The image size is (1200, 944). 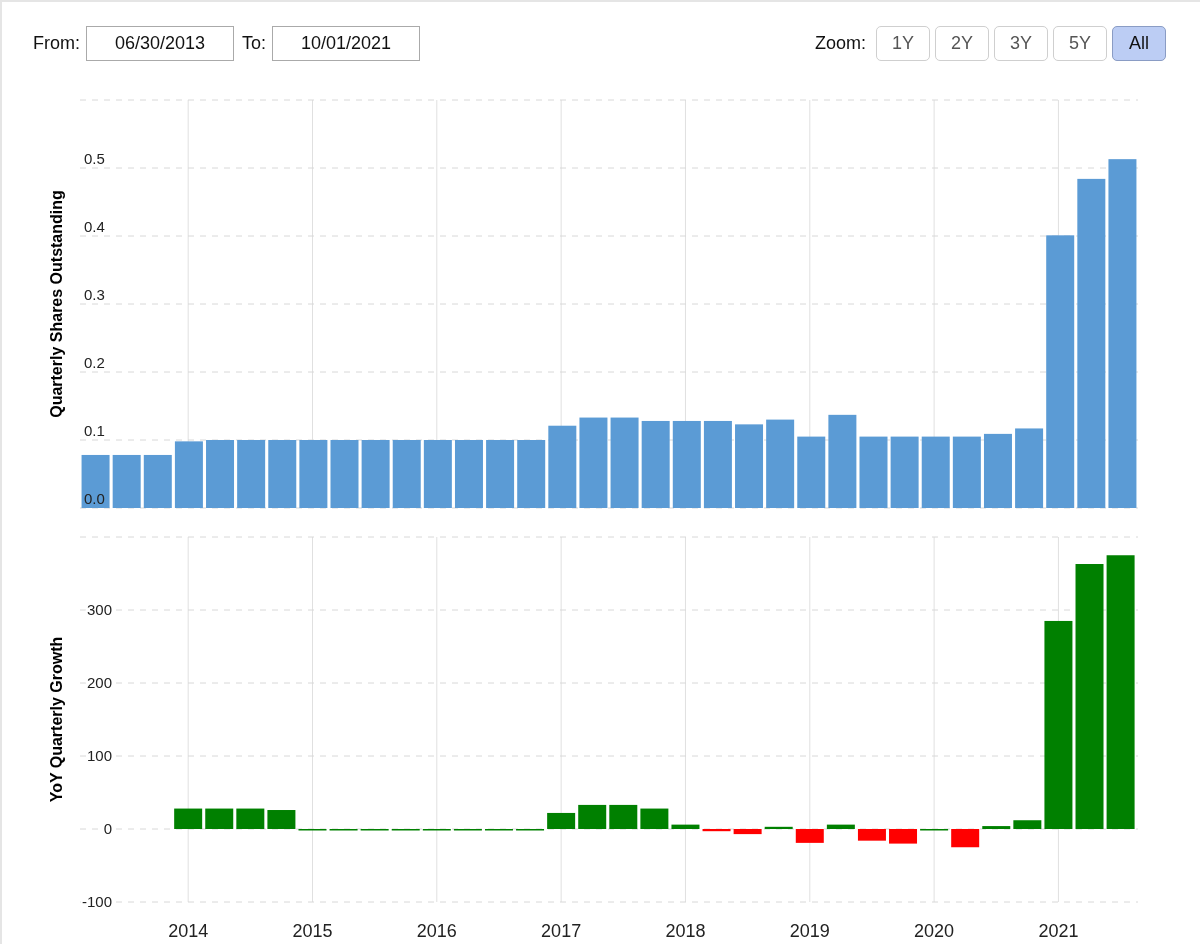 What do you see at coordinates (94, 430) in the screenshot?
I see `y-tick-label: 0.1` at bounding box center [94, 430].